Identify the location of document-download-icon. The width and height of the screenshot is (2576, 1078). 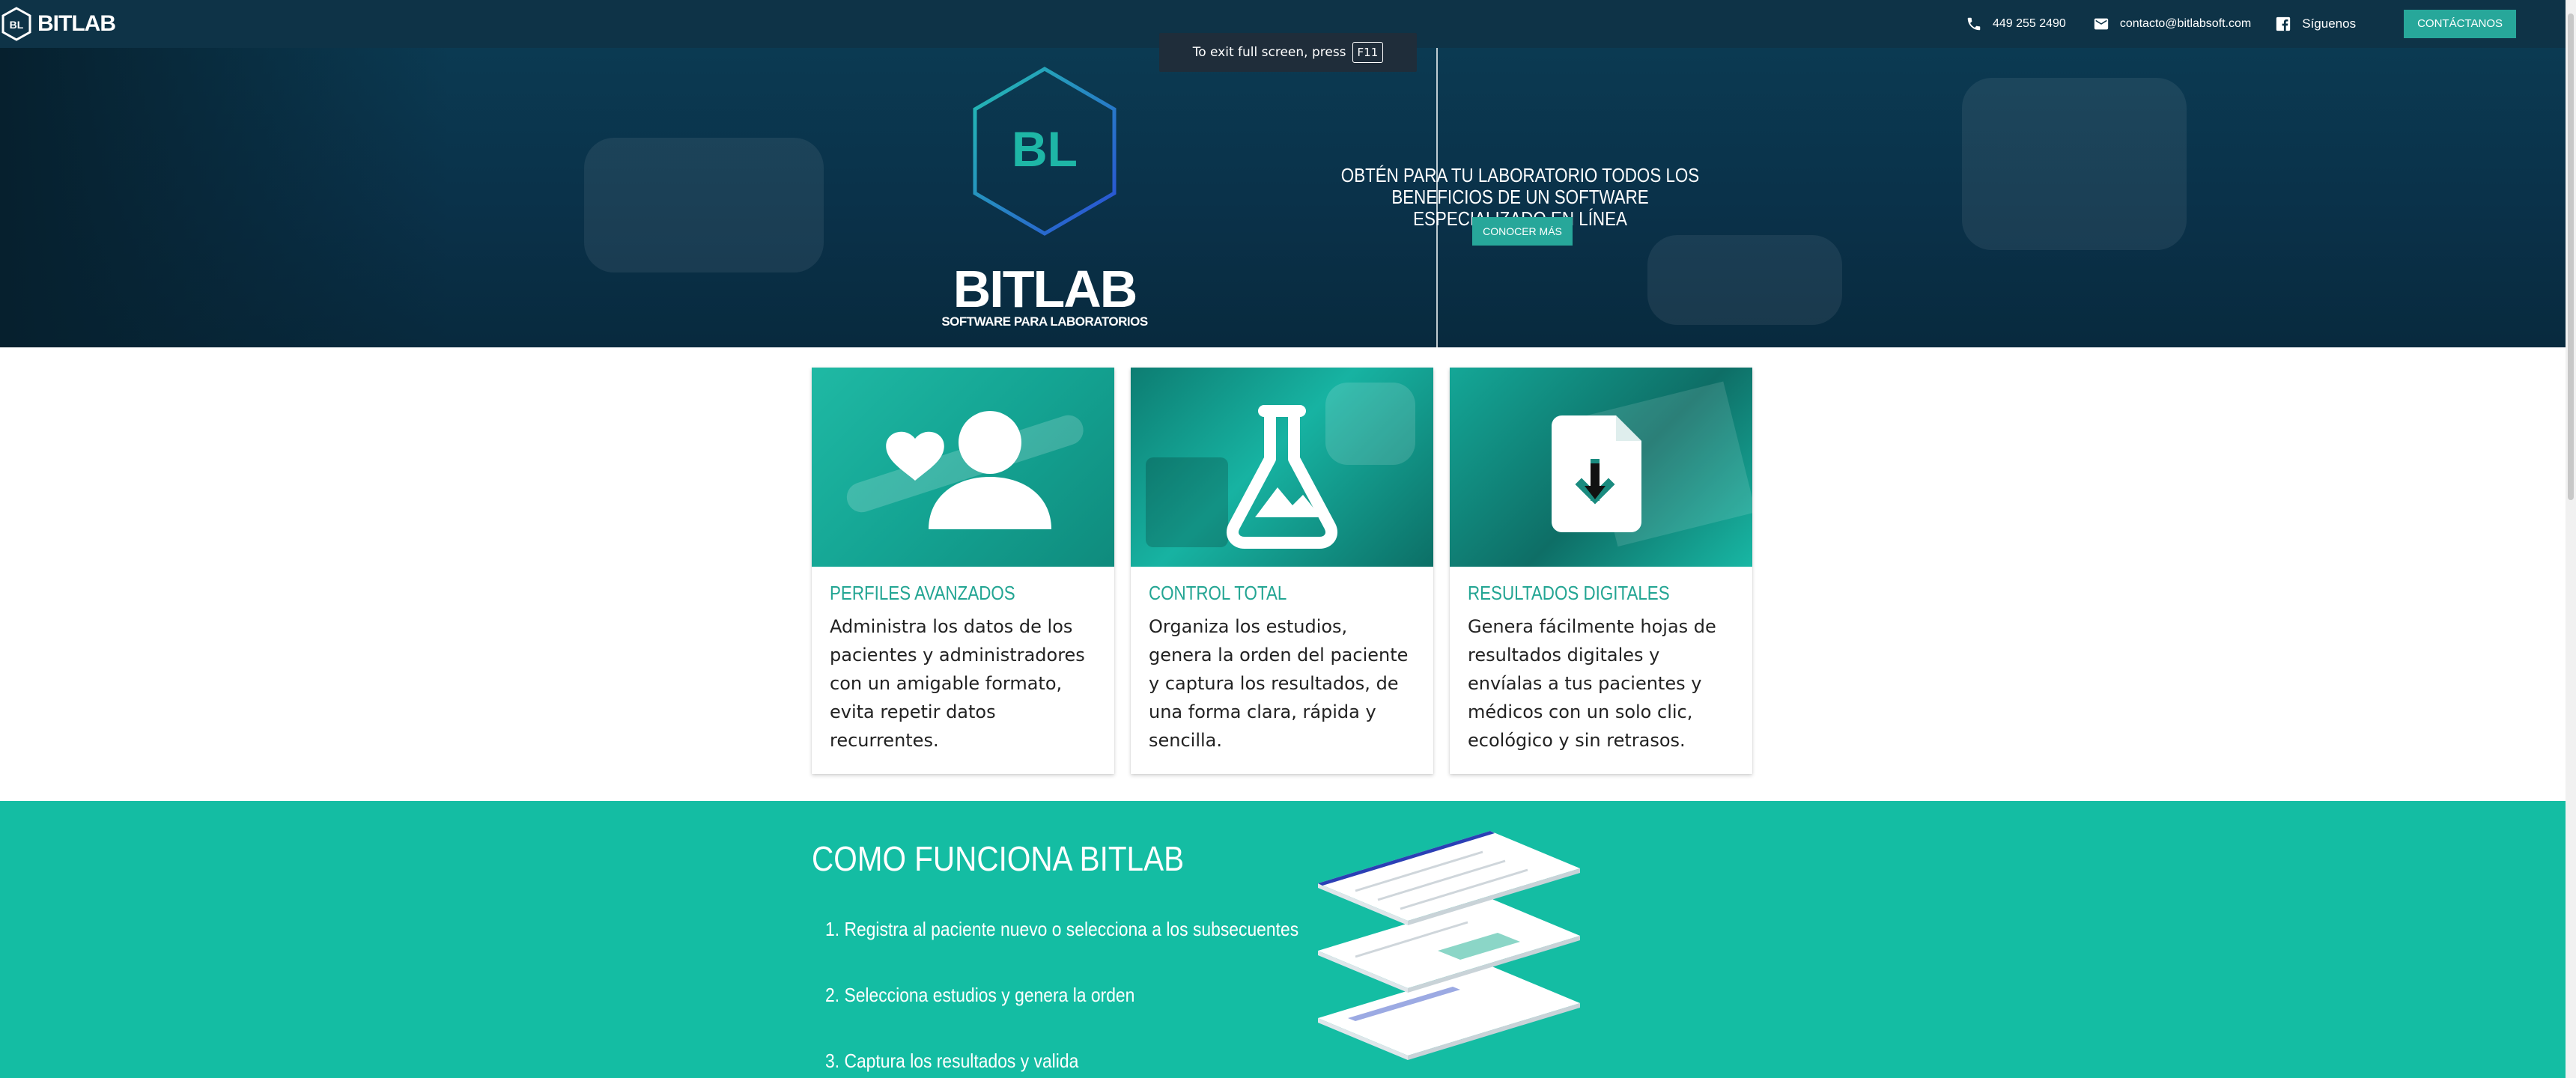
(1652, 464).